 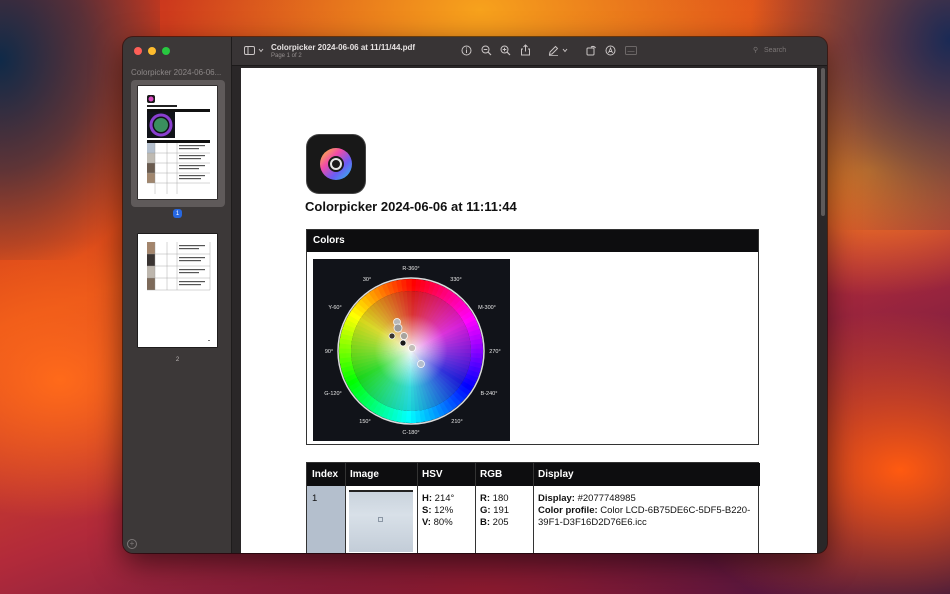 I want to click on page-title: Colorpicker 2024-06-06 at 11:11:44, so click(x=411, y=206).